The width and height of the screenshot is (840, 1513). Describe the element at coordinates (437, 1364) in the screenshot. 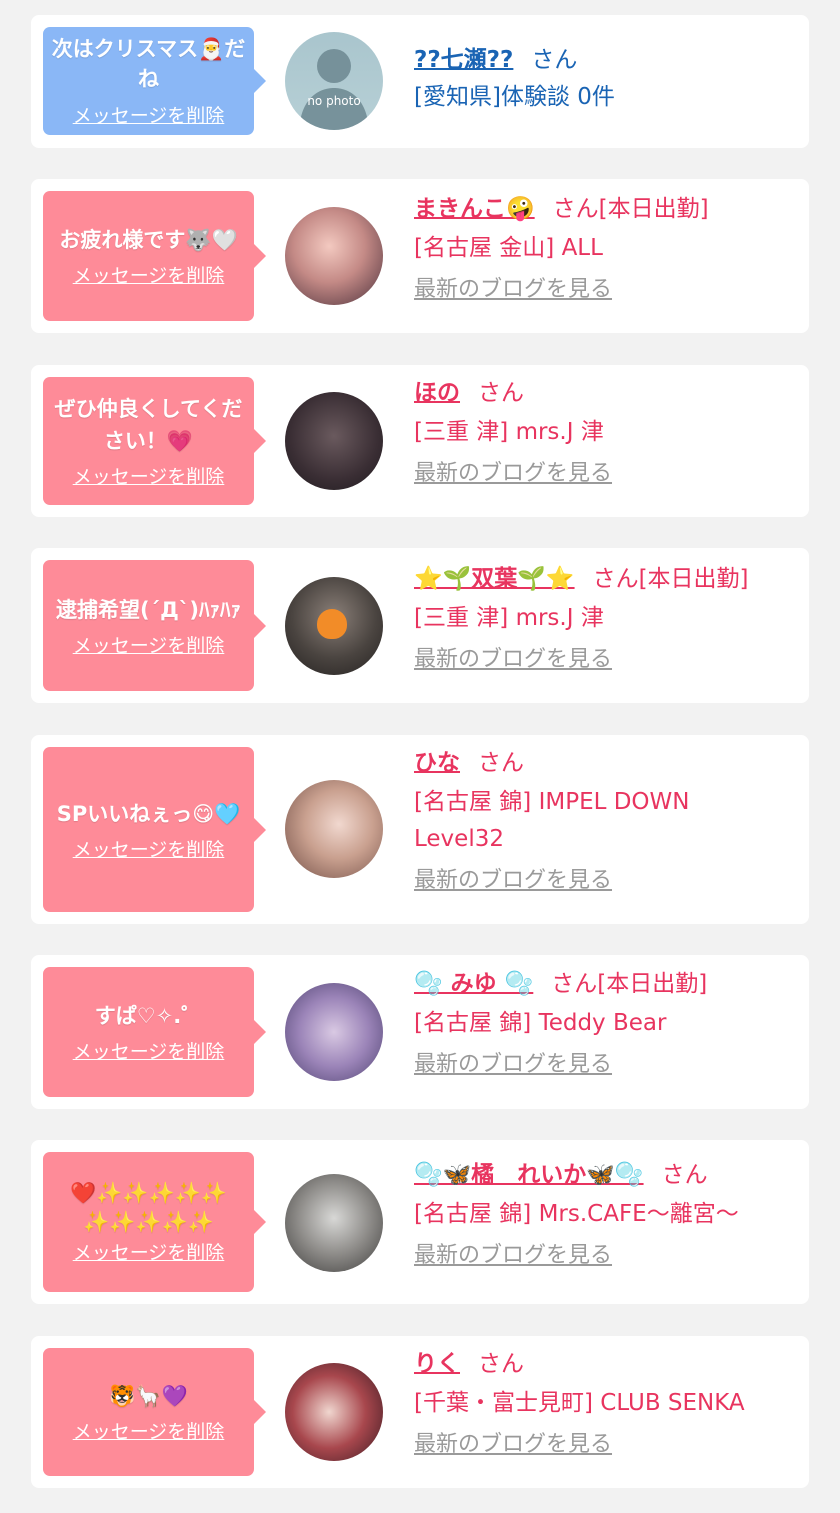

I see `cast-name-link: りく` at that location.